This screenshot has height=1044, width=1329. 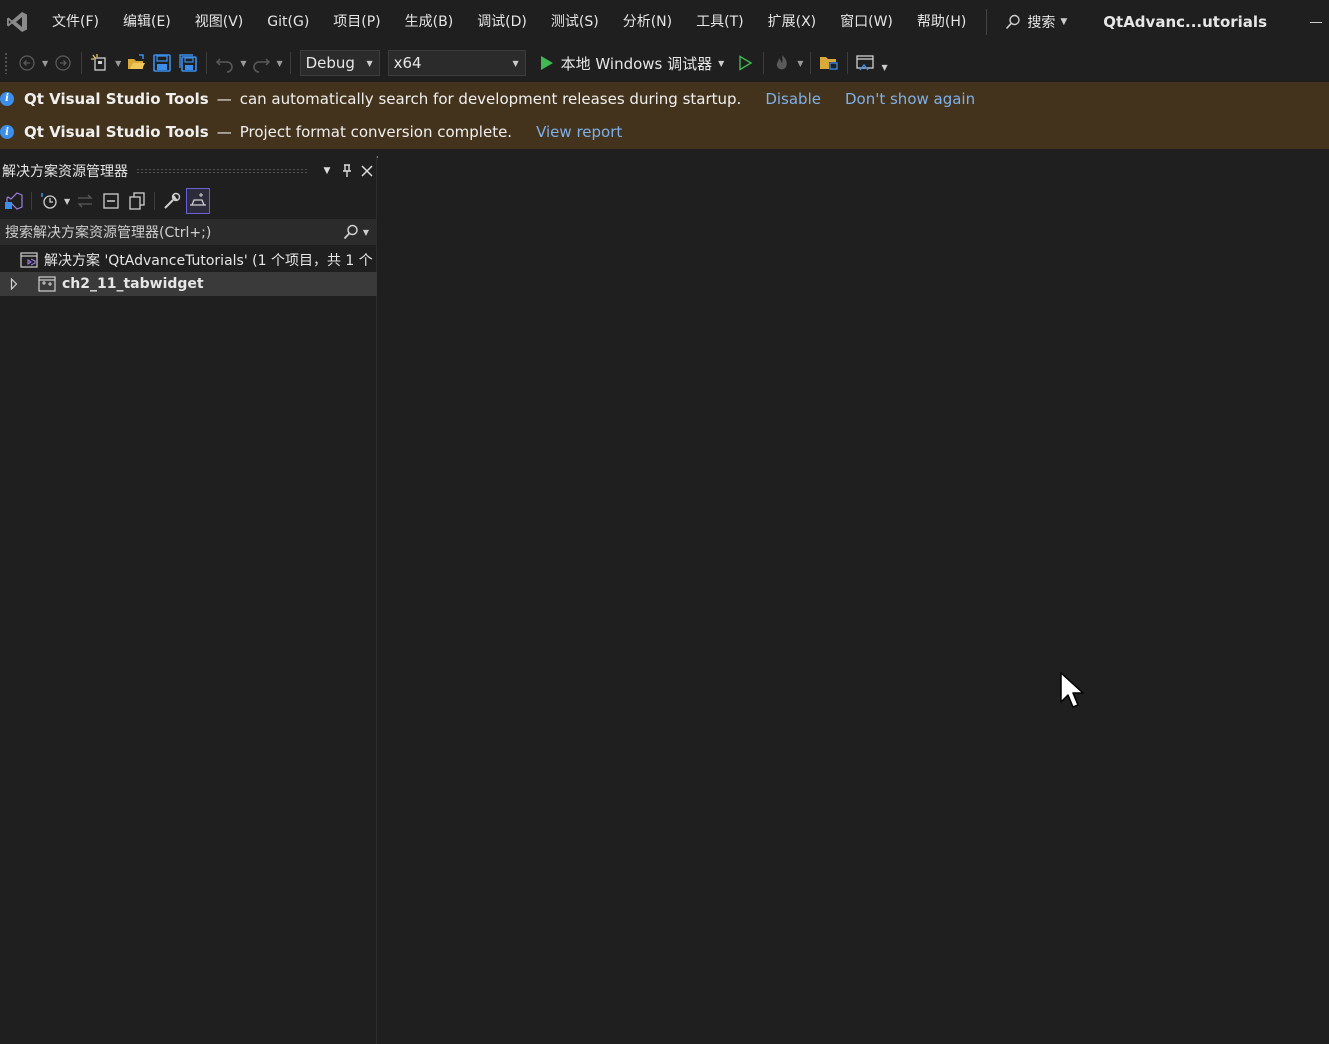 What do you see at coordinates (829, 63) in the screenshot?
I see `open-folder-in-explorer-button` at bounding box center [829, 63].